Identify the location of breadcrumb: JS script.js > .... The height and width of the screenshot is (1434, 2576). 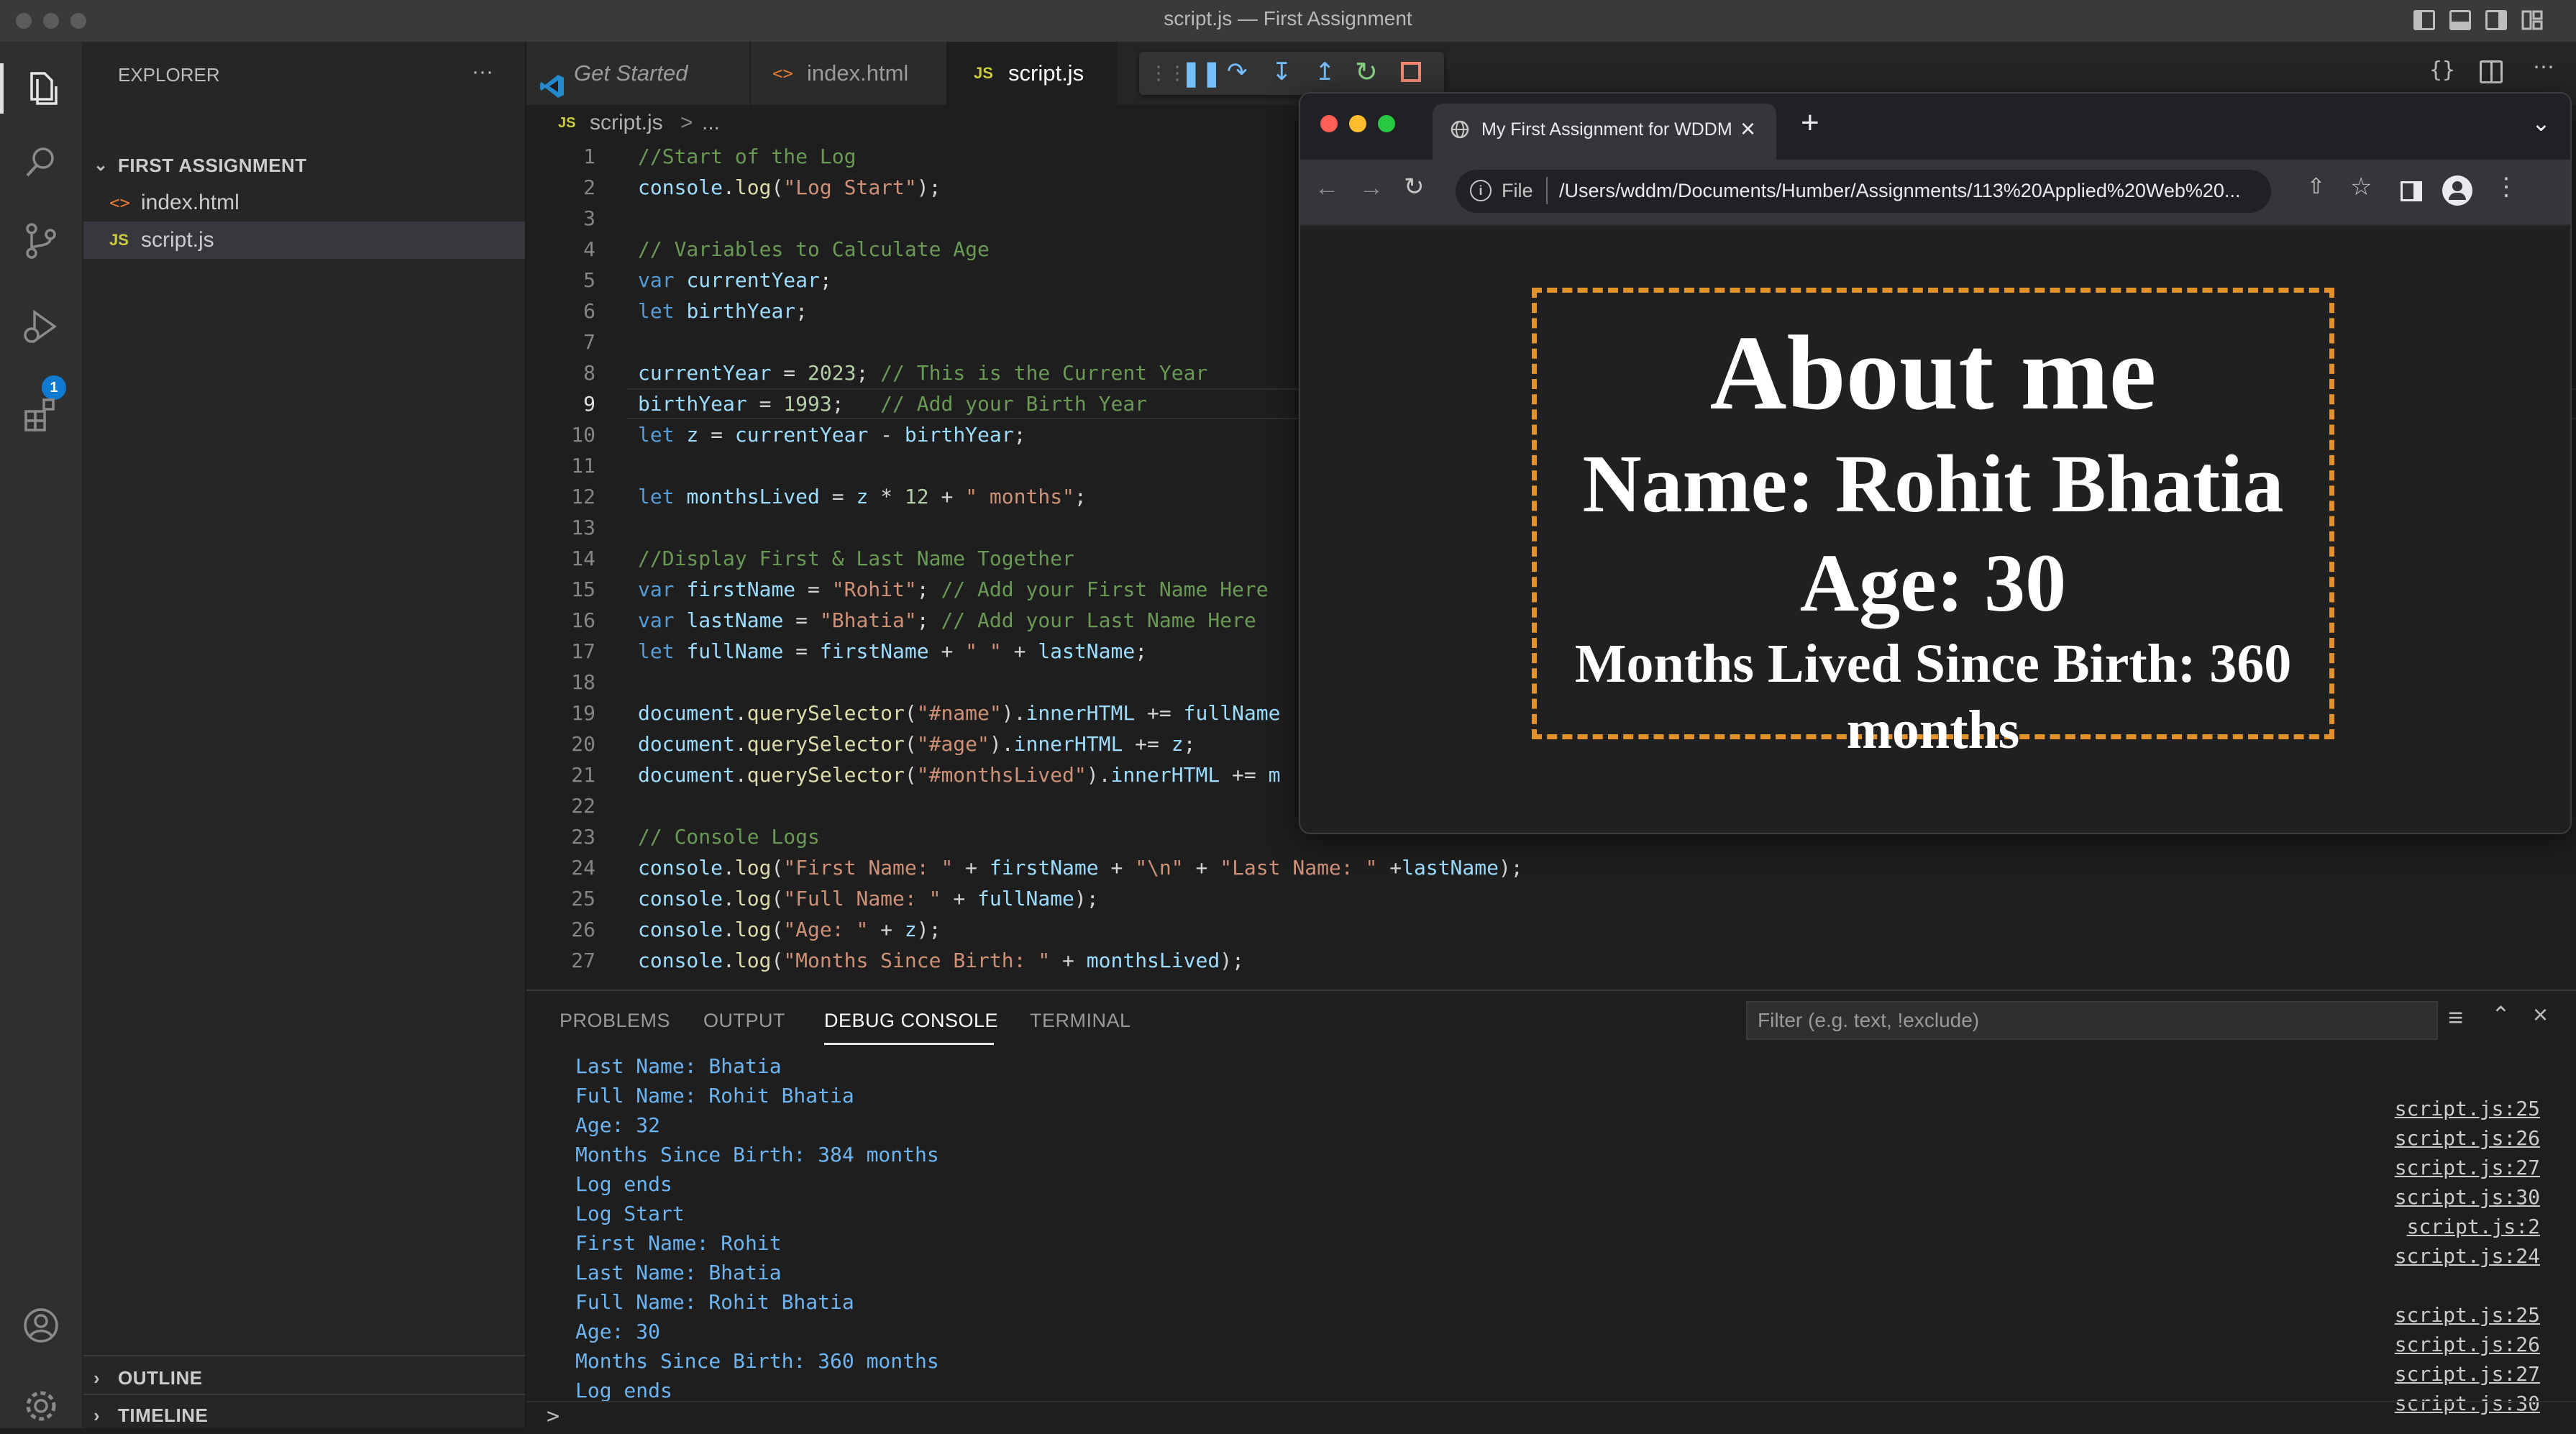
(912, 123).